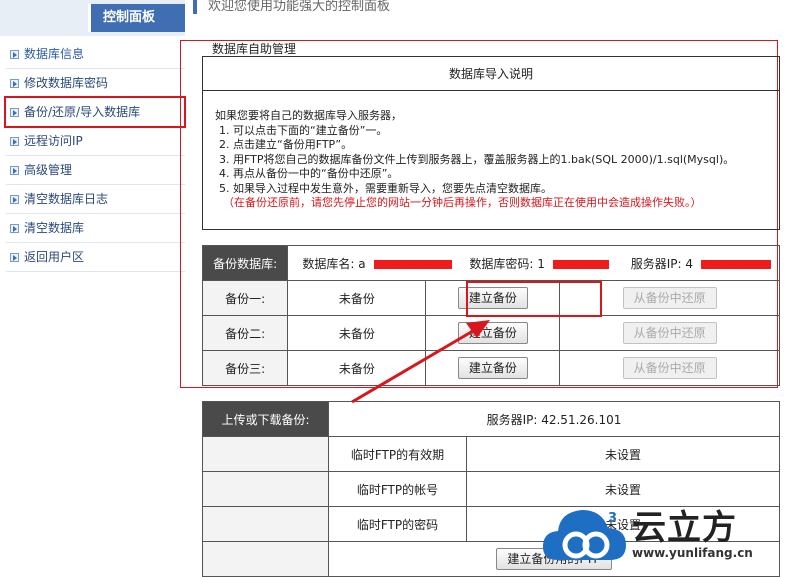 This screenshot has height=577, width=810. I want to click on table-row: 备份三: 未备份 建立备份 从备份中还原, so click(490, 368).